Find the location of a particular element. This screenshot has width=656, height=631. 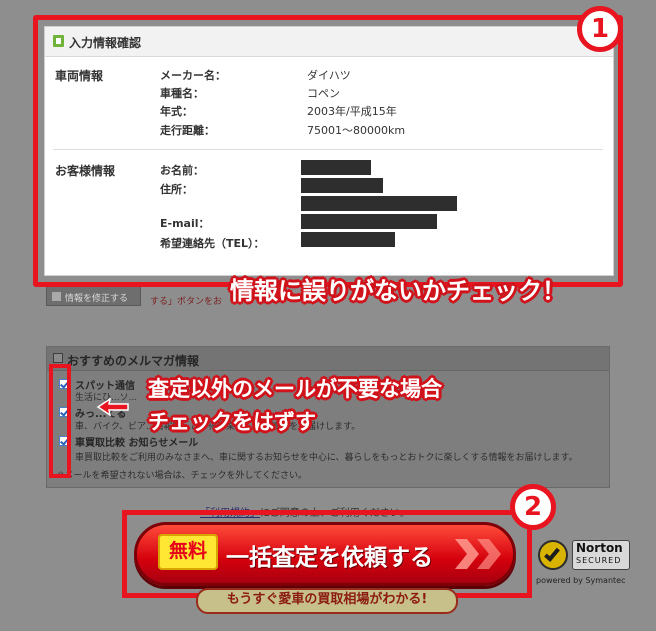

arrow-left-icon is located at coordinates (112, 407).